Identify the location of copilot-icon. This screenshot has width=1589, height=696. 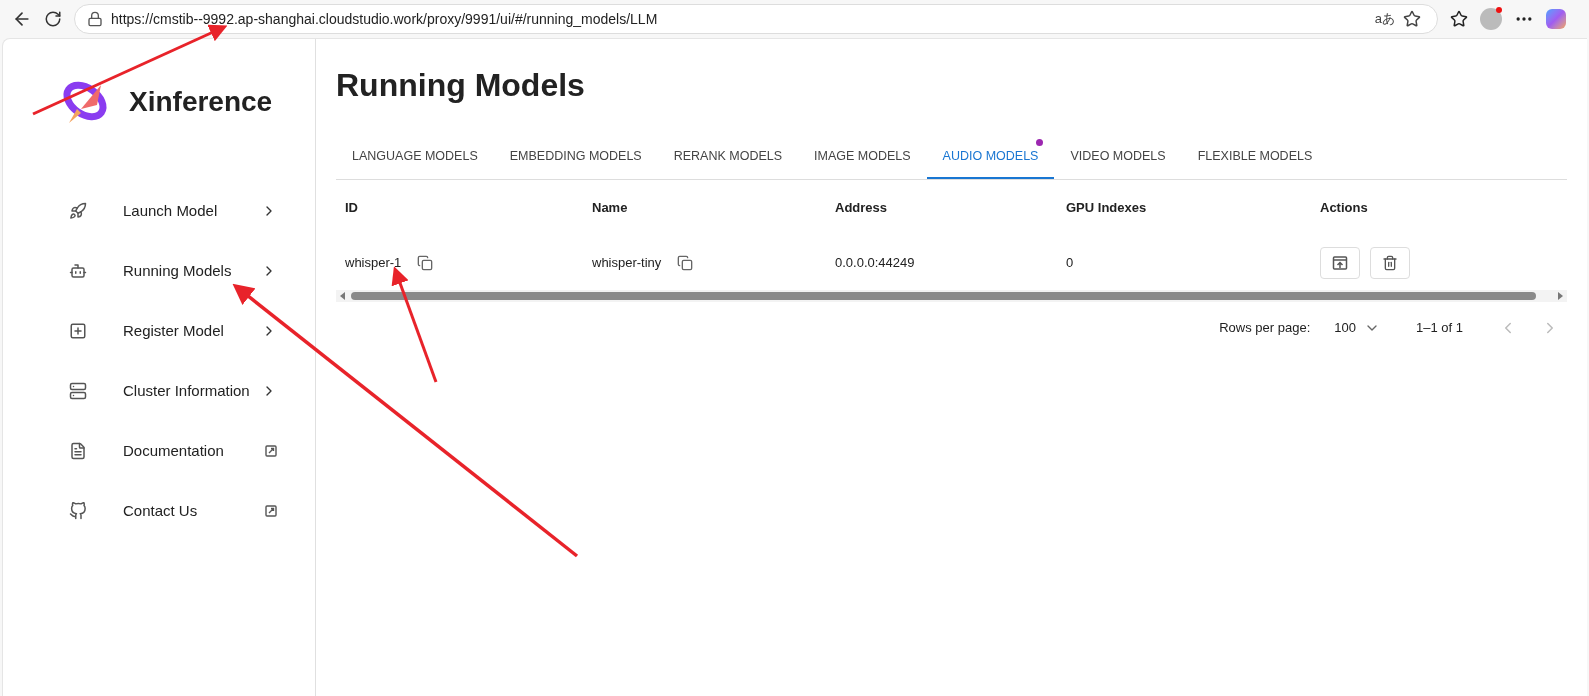
(1556, 19).